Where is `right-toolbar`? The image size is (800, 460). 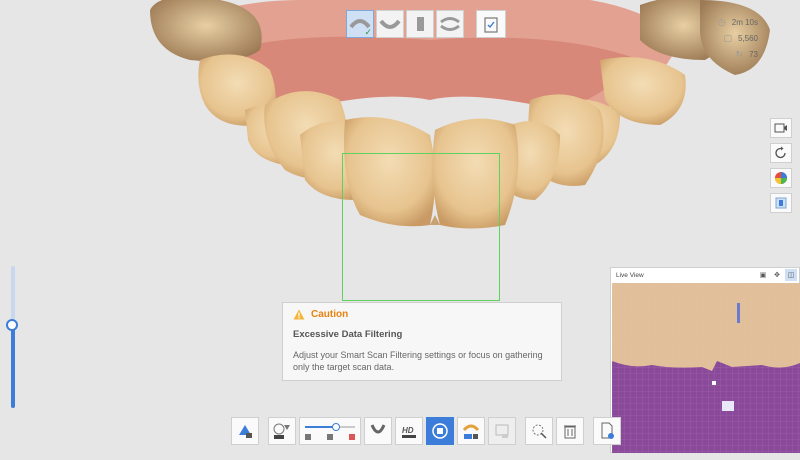 right-toolbar is located at coordinates (781, 165).